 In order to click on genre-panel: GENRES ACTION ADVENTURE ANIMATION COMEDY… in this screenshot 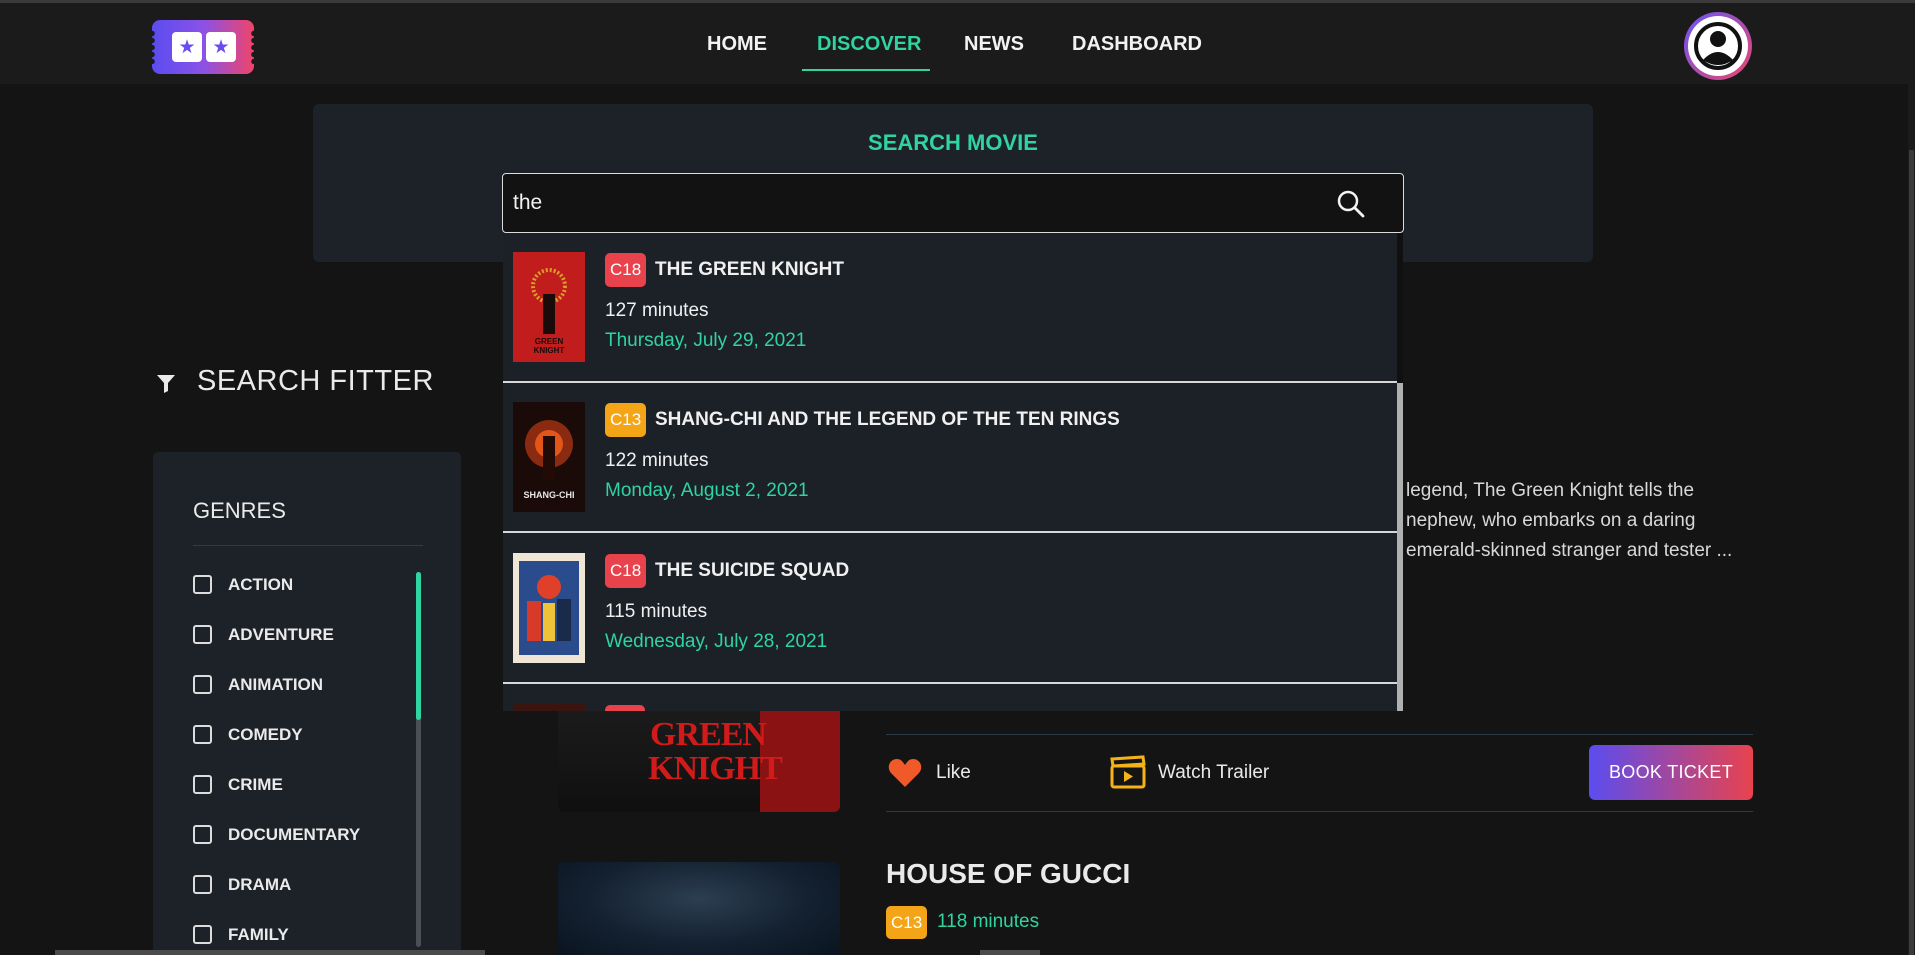, I will do `click(307, 703)`.